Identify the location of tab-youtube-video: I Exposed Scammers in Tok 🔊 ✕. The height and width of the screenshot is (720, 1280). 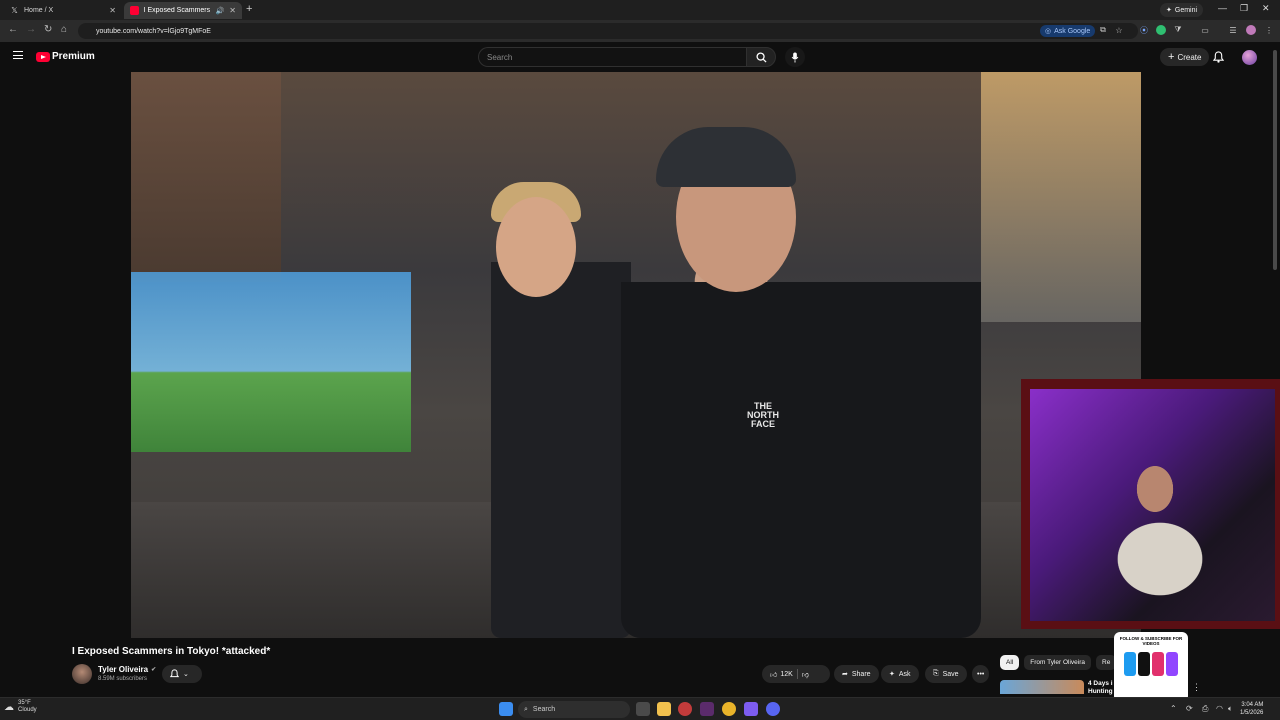
(183, 10).